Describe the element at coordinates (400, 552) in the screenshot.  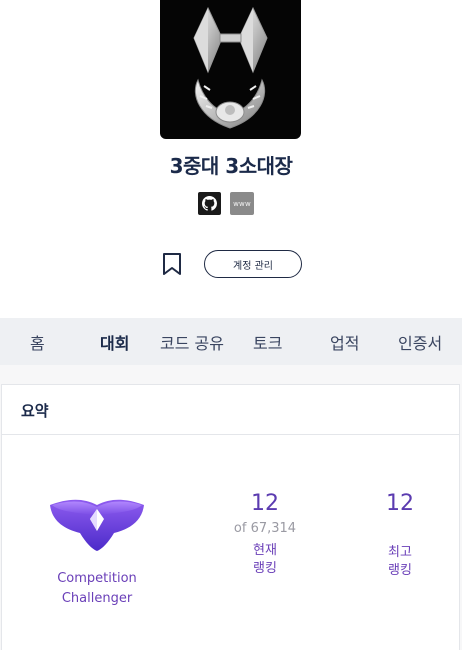
I see `best-rank-label-line1: 최고` at that location.